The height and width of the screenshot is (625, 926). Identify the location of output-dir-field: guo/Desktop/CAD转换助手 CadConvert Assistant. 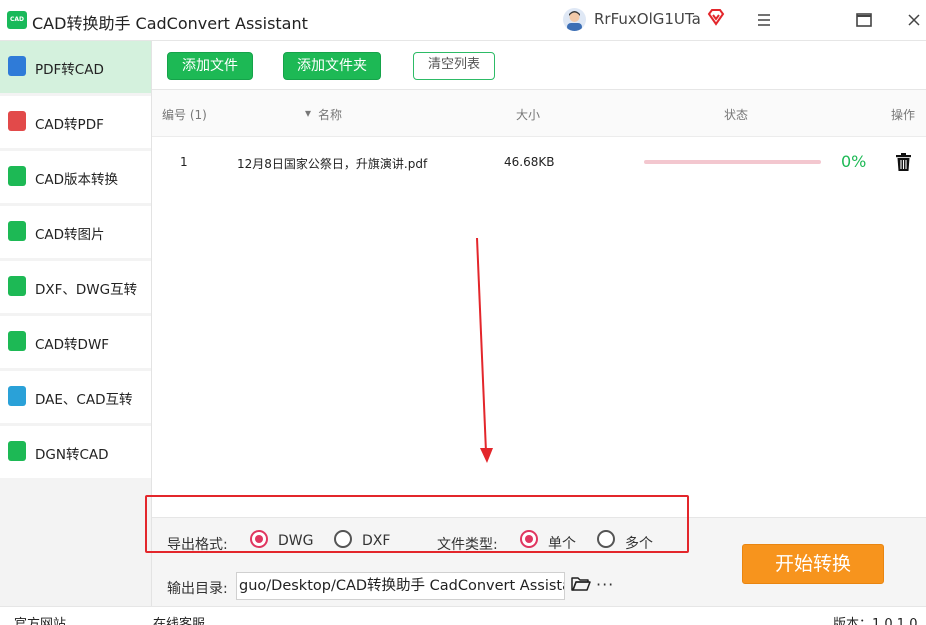
(400, 586).